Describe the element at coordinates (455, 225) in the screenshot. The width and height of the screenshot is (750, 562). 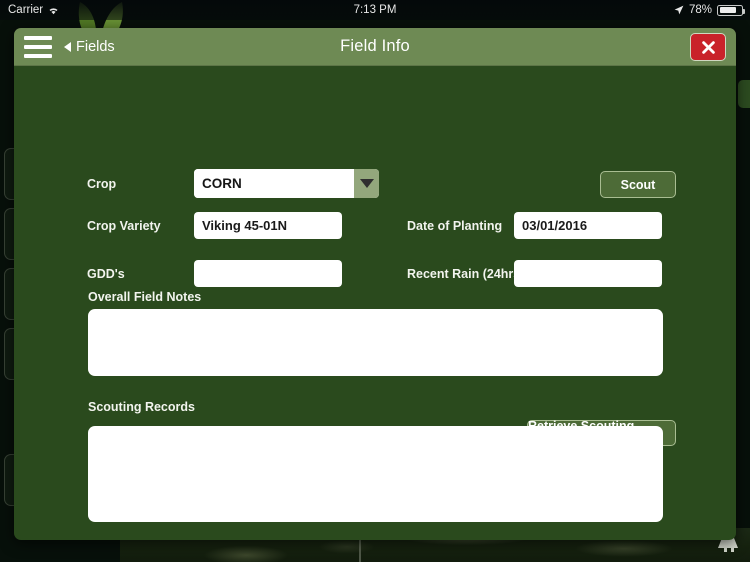
I see `date-of-planting-label: Date of Planting` at that location.